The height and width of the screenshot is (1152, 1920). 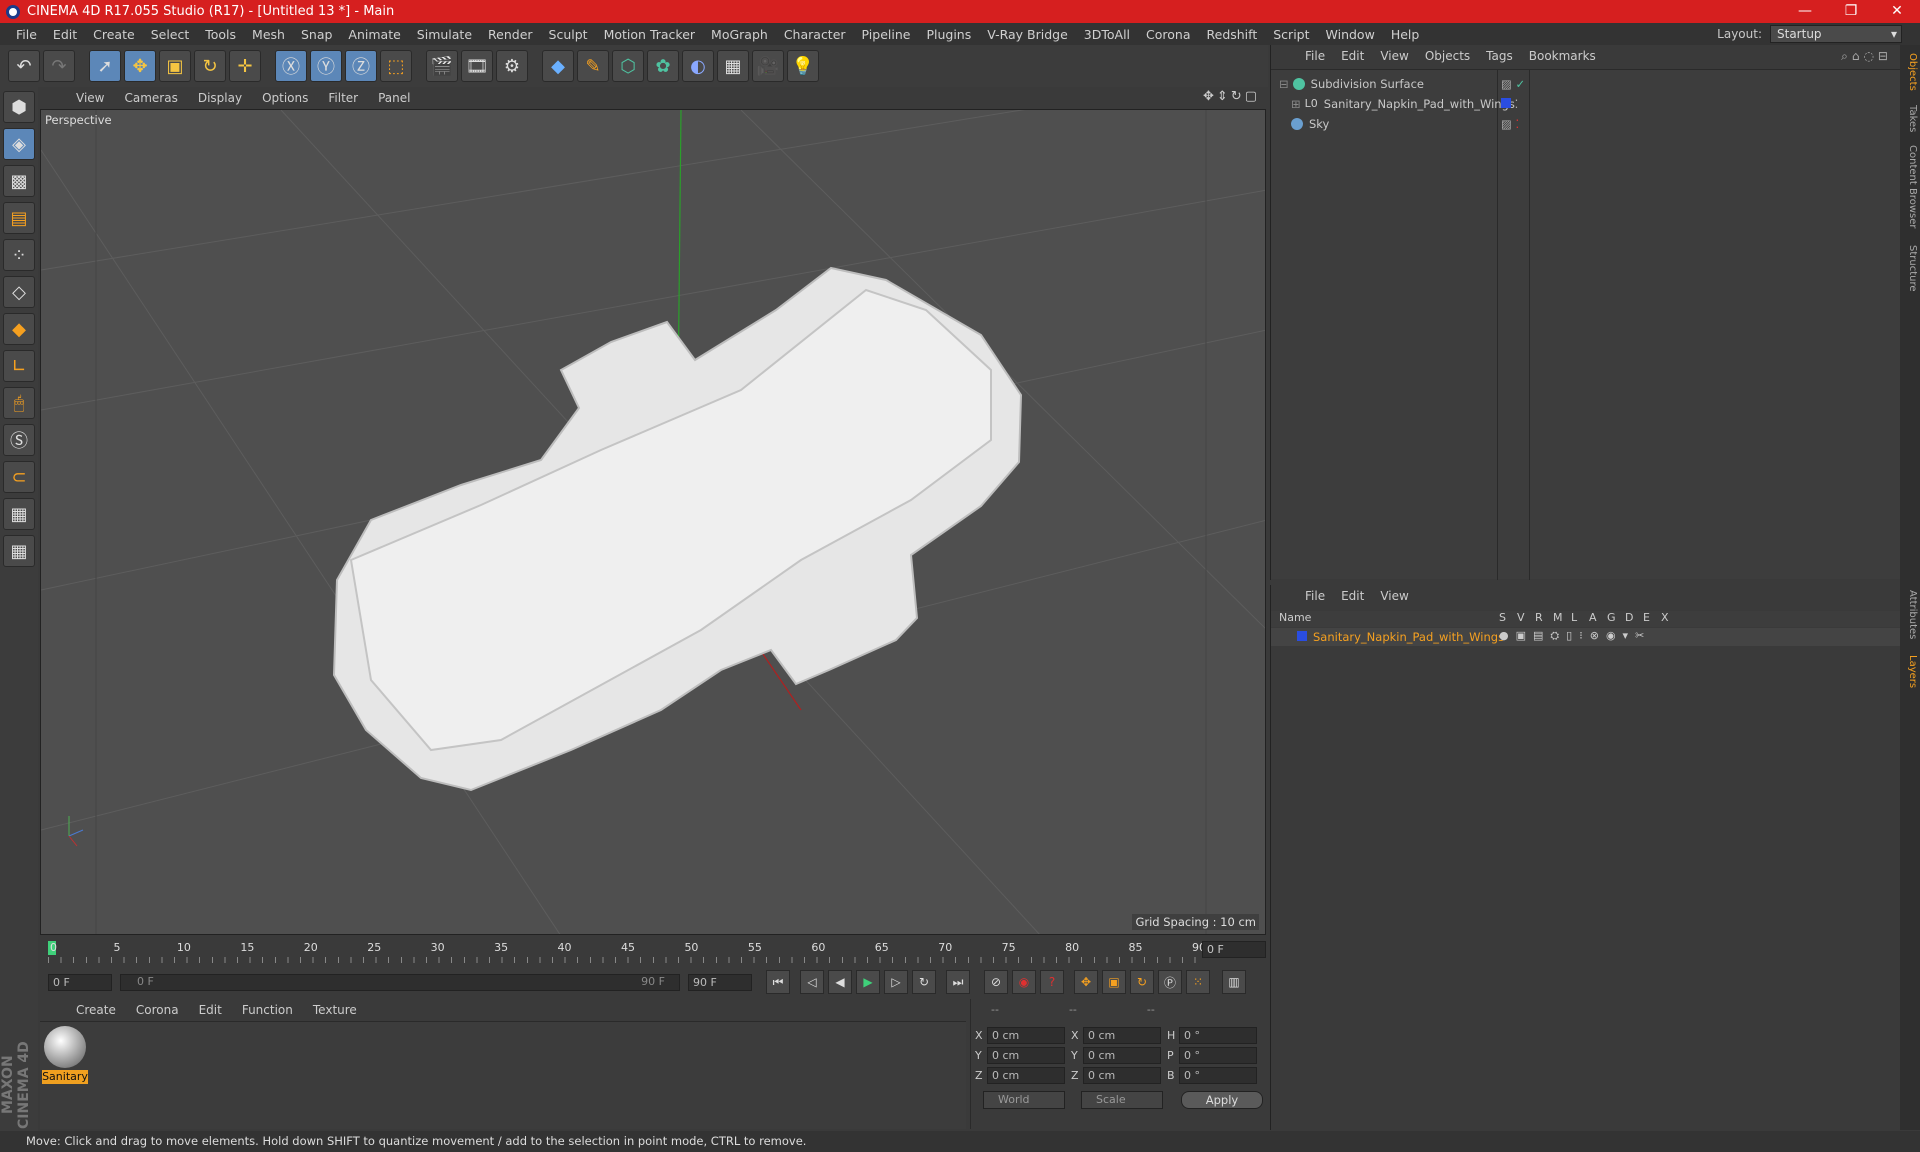 What do you see at coordinates (1027, 34) in the screenshot?
I see `menu-vray-bridge: V-Ray Bridge` at bounding box center [1027, 34].